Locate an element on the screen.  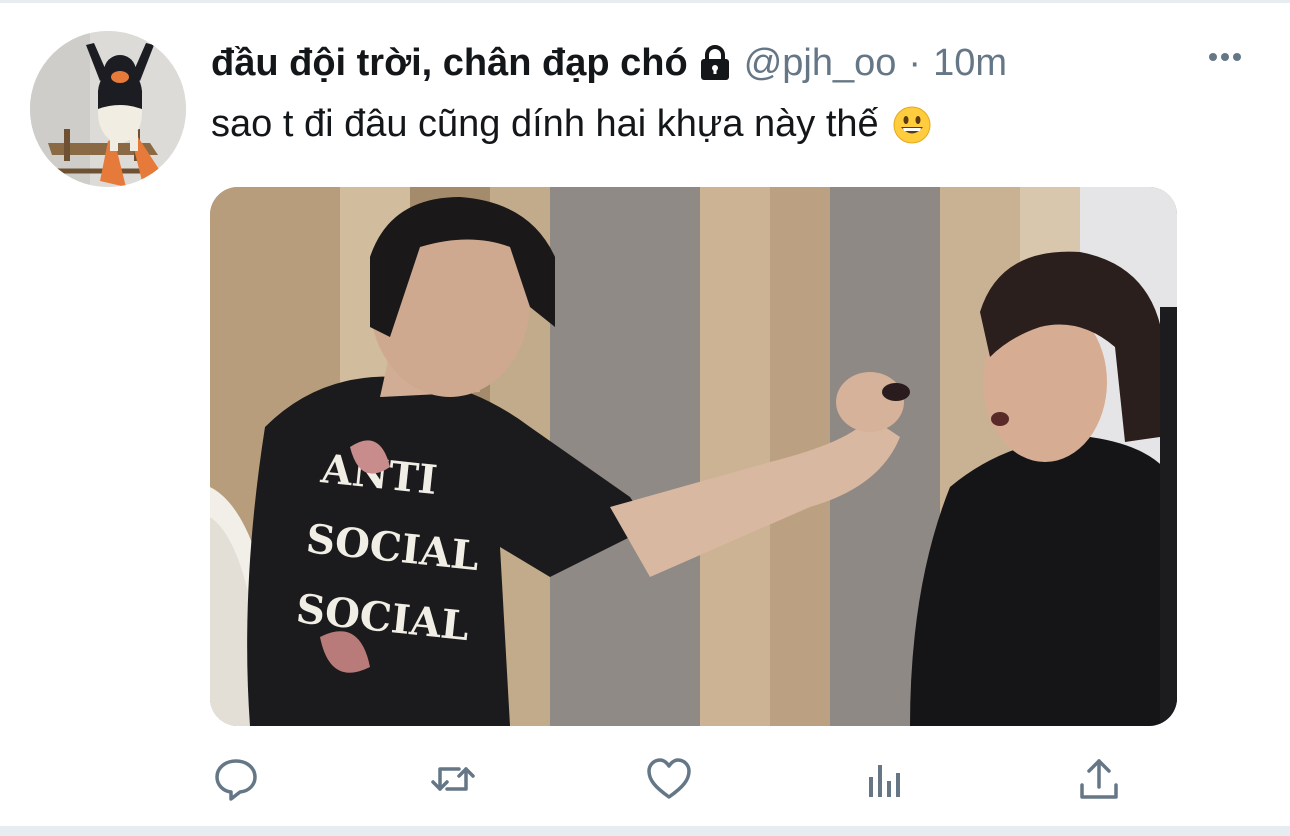
reply-icon is located at coordinates (236, 780).